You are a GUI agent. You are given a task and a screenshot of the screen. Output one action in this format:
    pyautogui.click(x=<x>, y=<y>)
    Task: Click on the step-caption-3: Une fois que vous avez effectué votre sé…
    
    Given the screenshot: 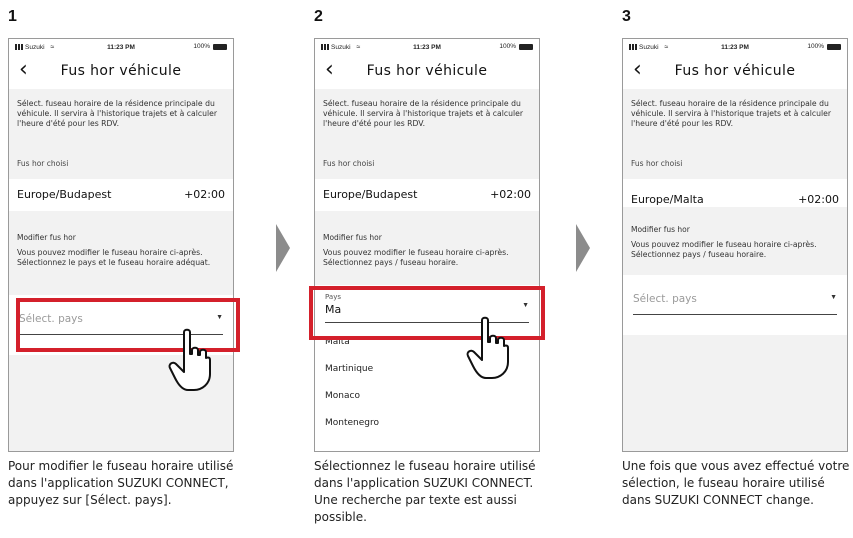 What is the action you would take?
    pyautogui.click(x=736, y=483)
    